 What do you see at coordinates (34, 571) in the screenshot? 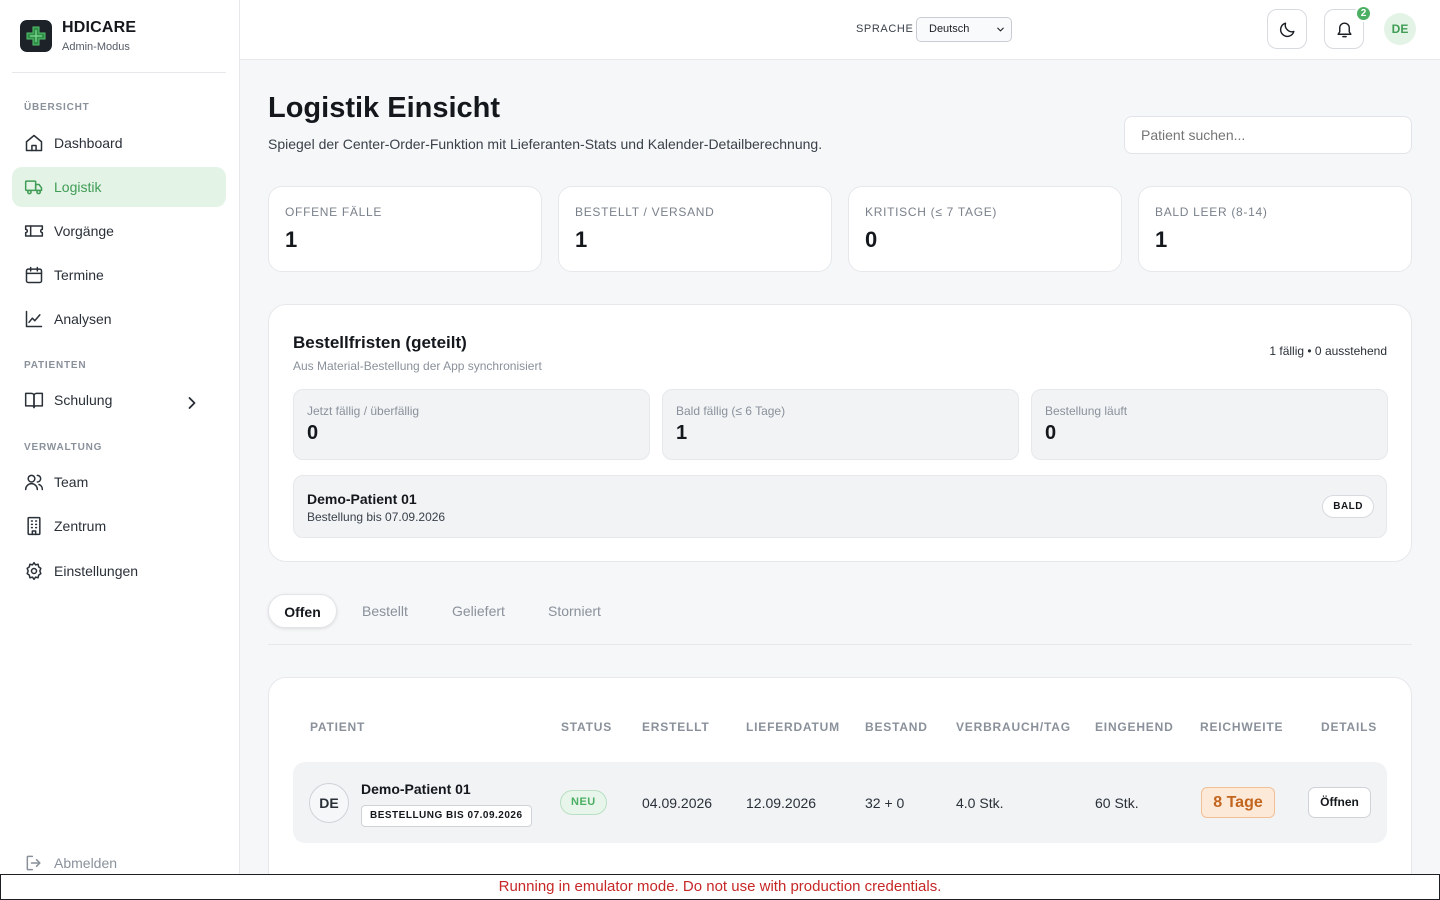
I see `gear-icon` at bounding box center [34, 571].